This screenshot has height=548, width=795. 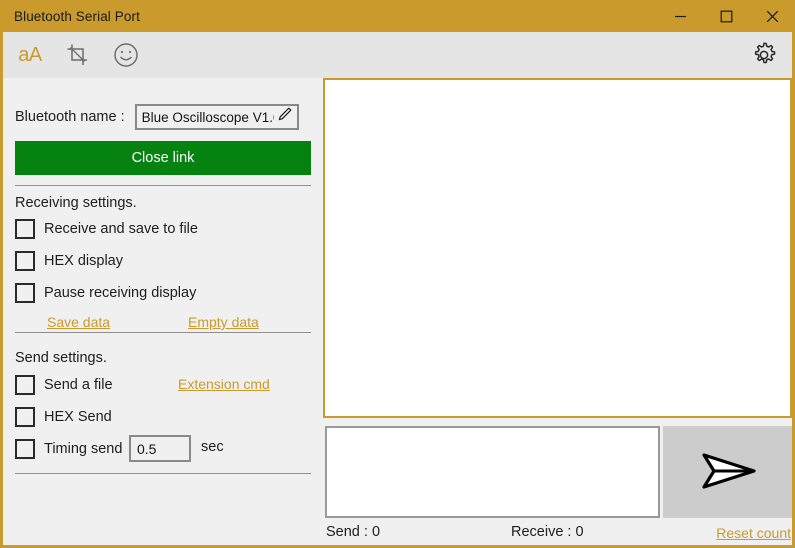 What do you see at coordinates (753, 533) in the screenshot?
I see `reset-count-link: Reset count` at bounding box center [753, 533].